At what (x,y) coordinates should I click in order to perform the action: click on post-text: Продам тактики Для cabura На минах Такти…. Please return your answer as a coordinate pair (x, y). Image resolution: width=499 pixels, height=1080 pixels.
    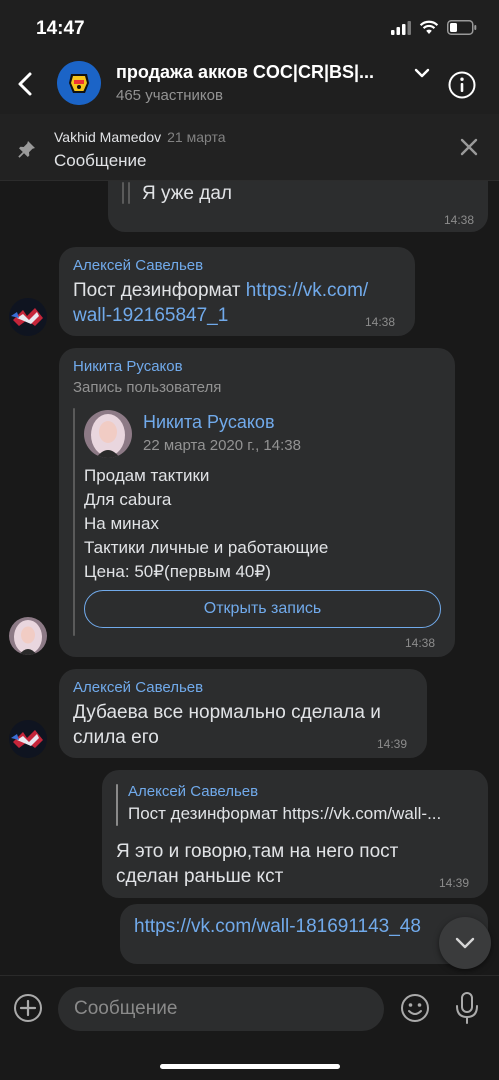
    Looking at the image, I should click on (206, 524).